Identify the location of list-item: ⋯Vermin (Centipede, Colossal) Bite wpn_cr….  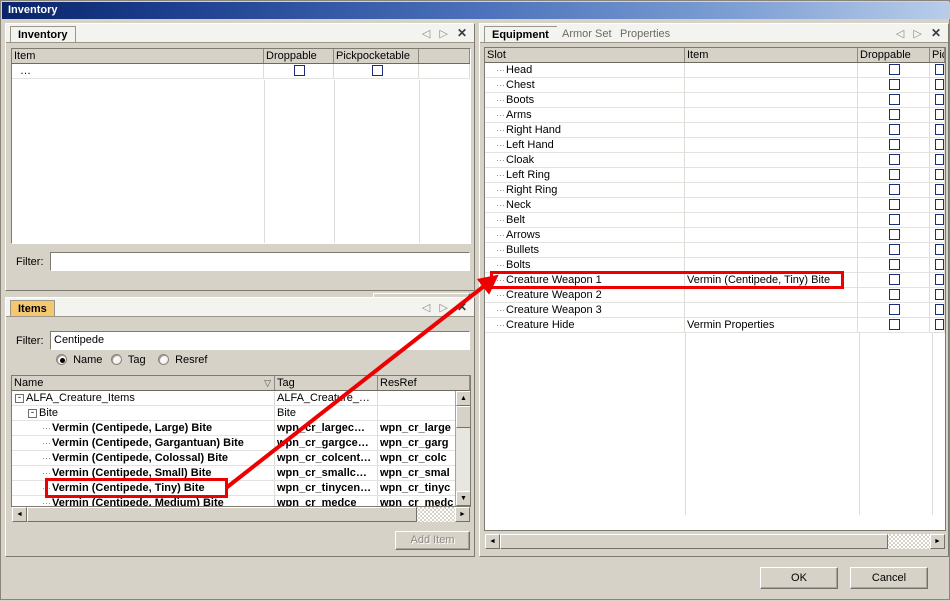
(241, 458).